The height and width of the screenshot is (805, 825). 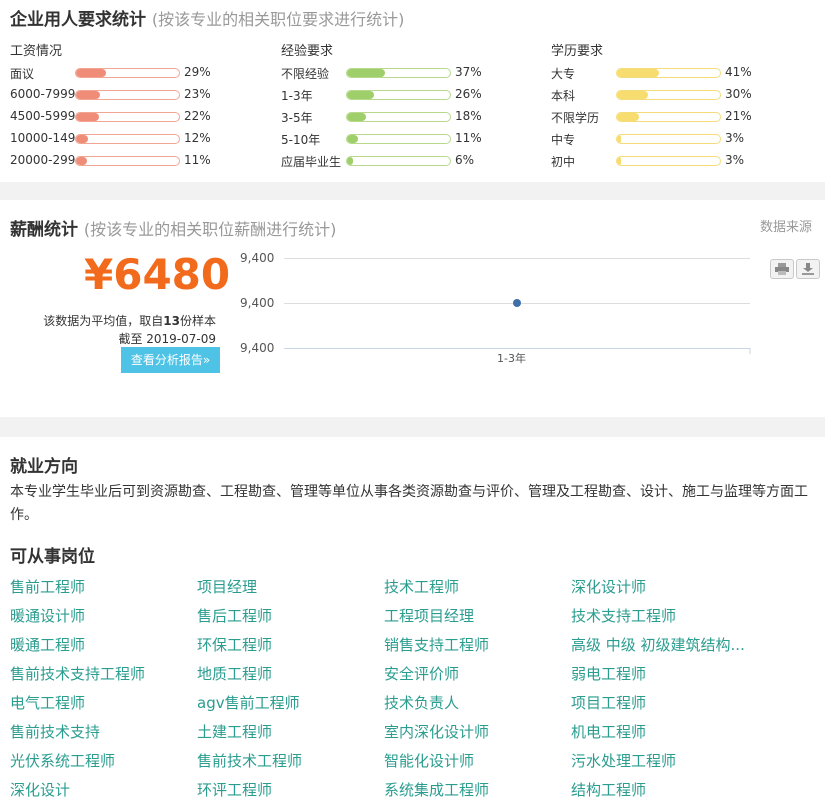 What do you see at coordinates (661, 702) in the screenshot?
I see `position-link: 项目工程师` at bounding box center [661, 702].